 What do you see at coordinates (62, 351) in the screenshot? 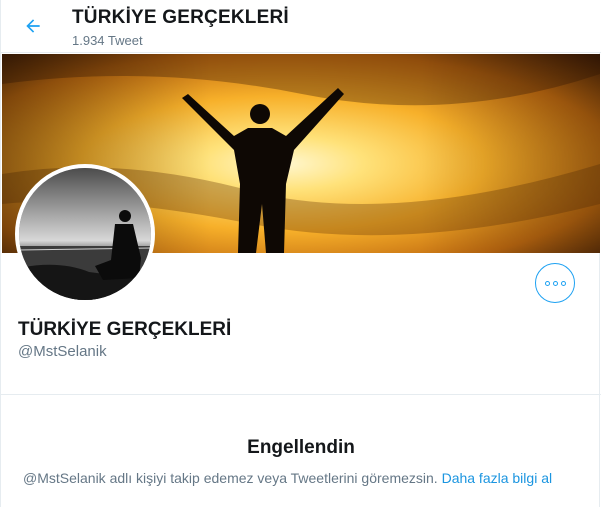
I see `profile-handle: @MstSelanik` at bounding box center [62, 351].